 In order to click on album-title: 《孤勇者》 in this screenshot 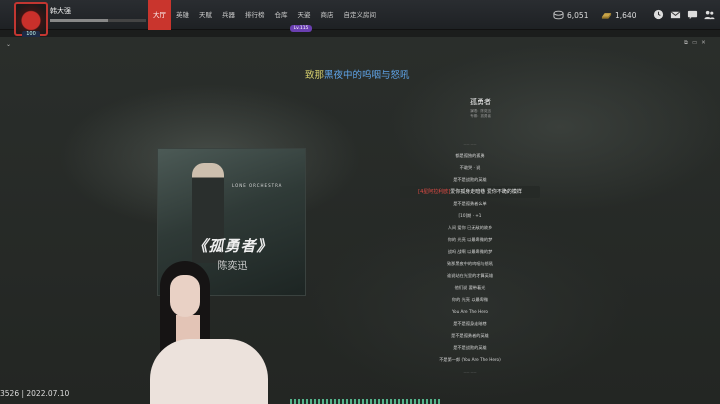, I will do `click(232, 246)`.